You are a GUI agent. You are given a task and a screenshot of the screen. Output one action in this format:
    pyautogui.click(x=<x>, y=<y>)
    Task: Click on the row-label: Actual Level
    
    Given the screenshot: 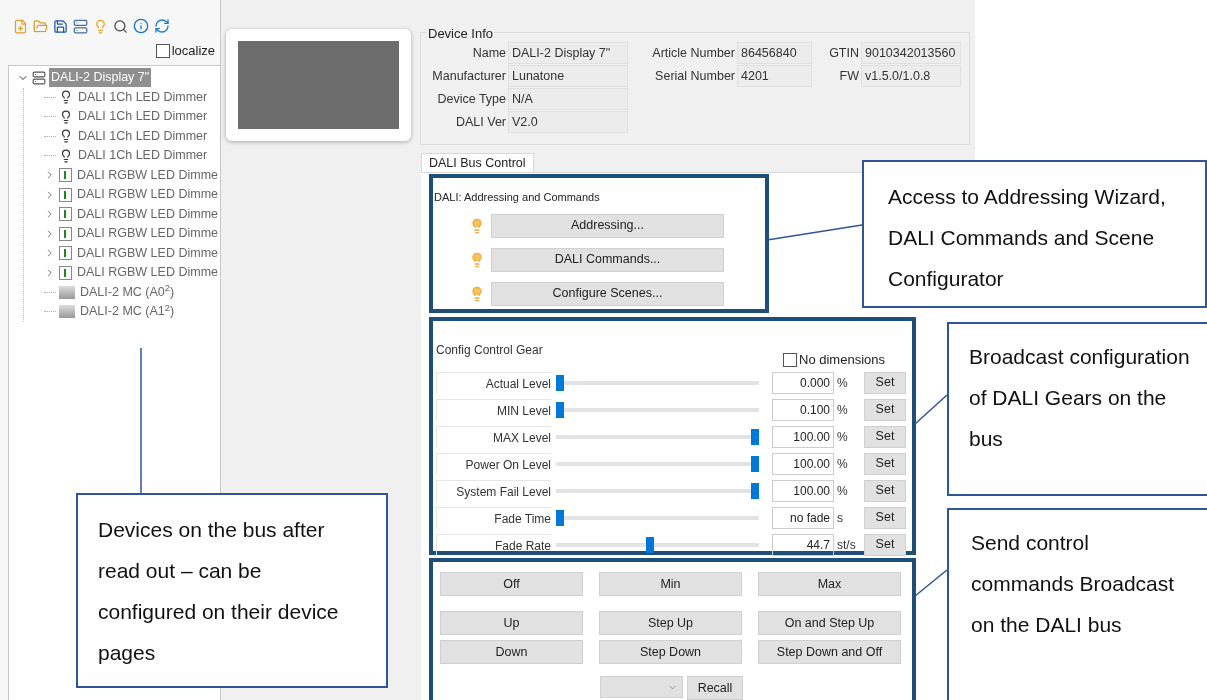 What is the action you would take?
    pyautogui.click(x=493, y=382)
    